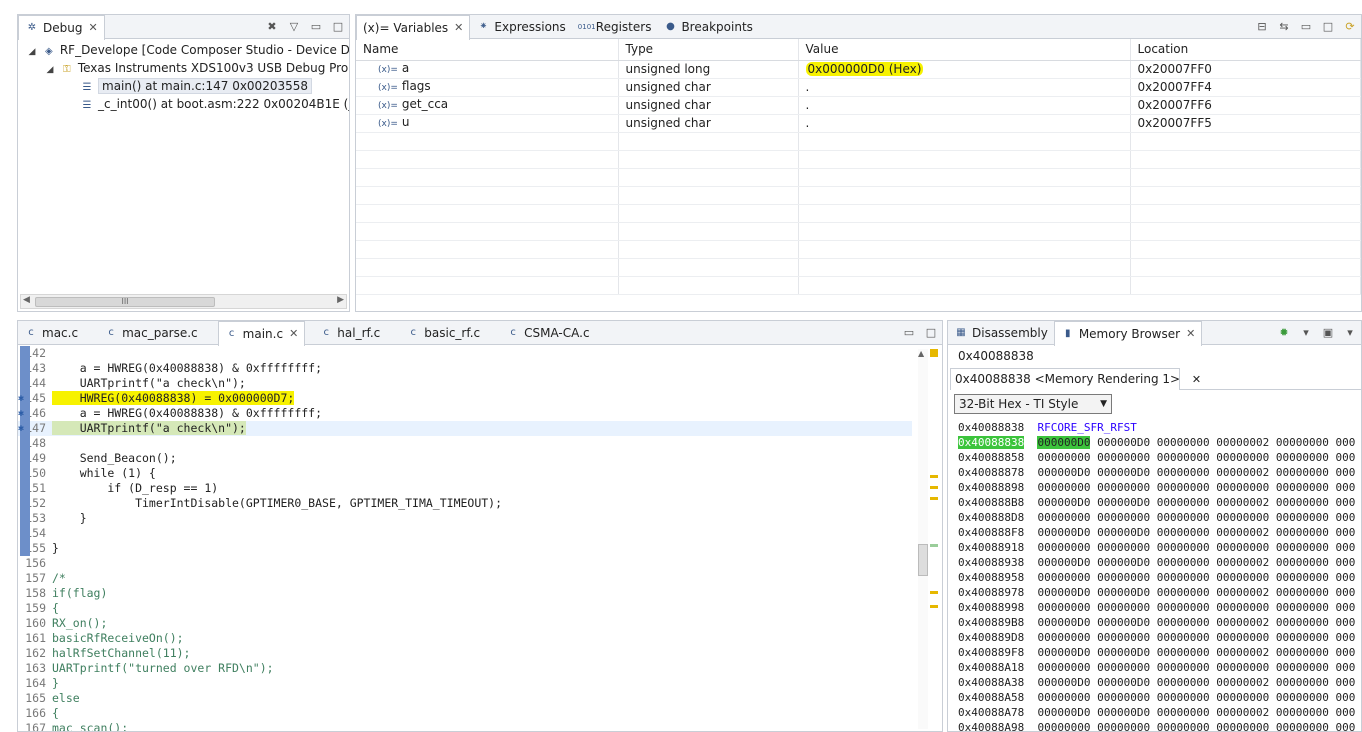  I want to click on code-line: 155}, so click(465, 548).